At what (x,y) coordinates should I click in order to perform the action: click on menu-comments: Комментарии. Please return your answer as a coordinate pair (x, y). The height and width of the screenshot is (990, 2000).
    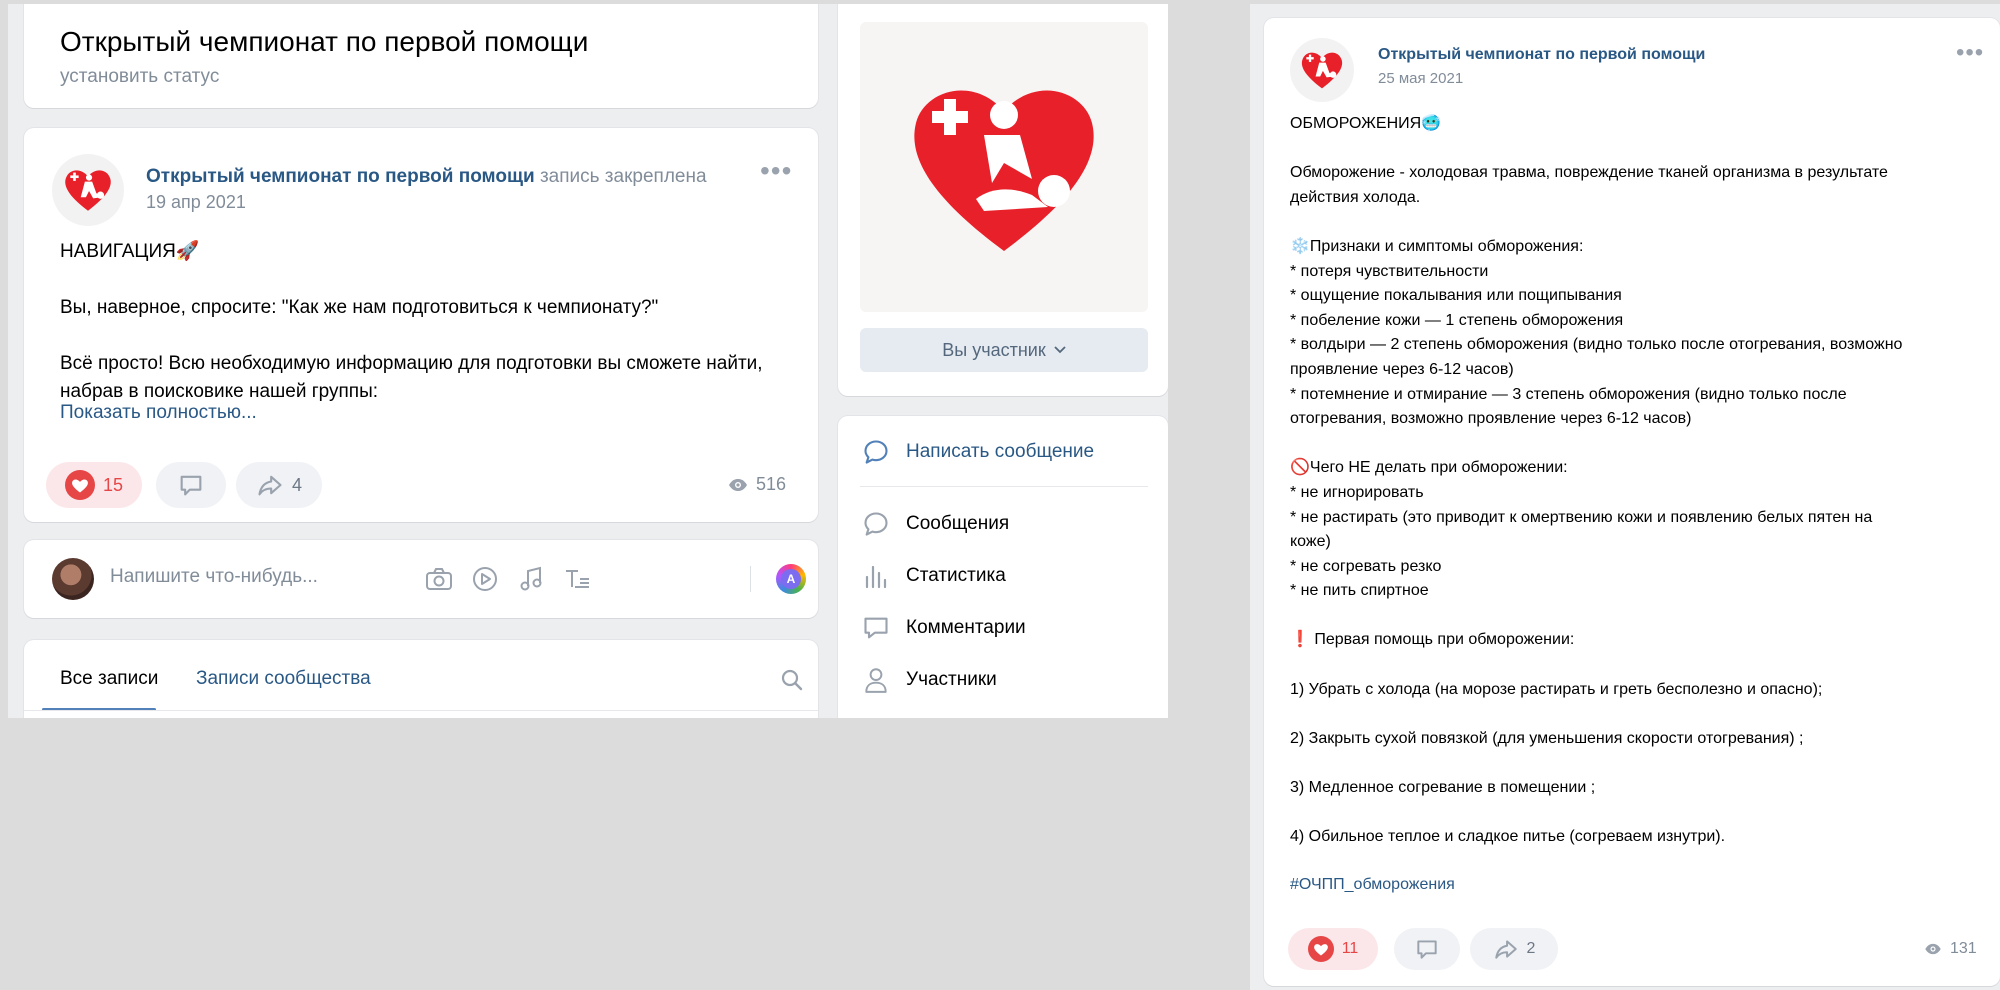
    Looking at the image, I should click on (943, 628).